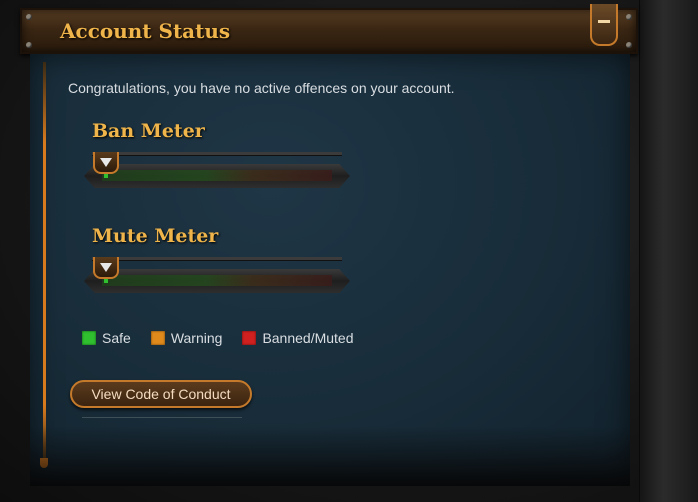  I want to click on legend-item-warning: Warning, so click(186, 338).